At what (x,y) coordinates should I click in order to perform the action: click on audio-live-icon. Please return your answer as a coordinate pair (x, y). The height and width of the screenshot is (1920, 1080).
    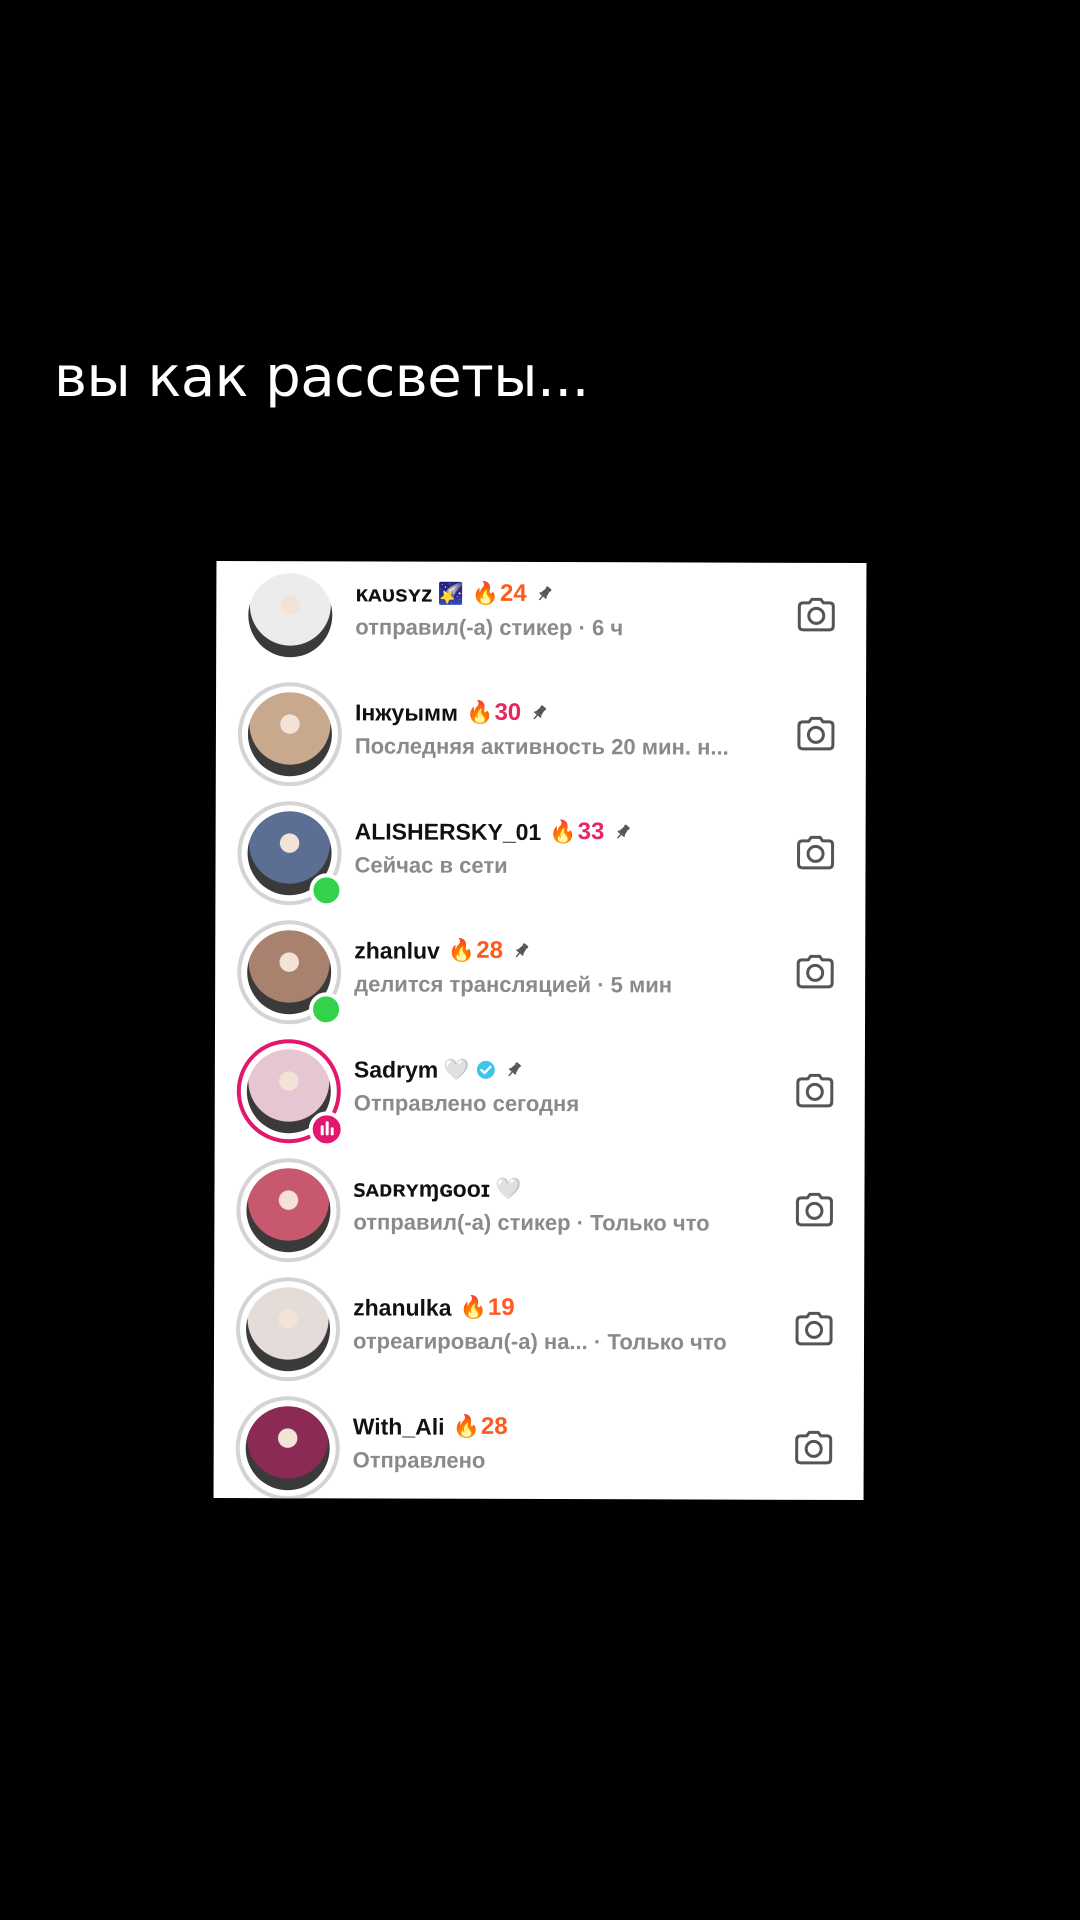
    Looking at the image, I should click on (326, 1129).